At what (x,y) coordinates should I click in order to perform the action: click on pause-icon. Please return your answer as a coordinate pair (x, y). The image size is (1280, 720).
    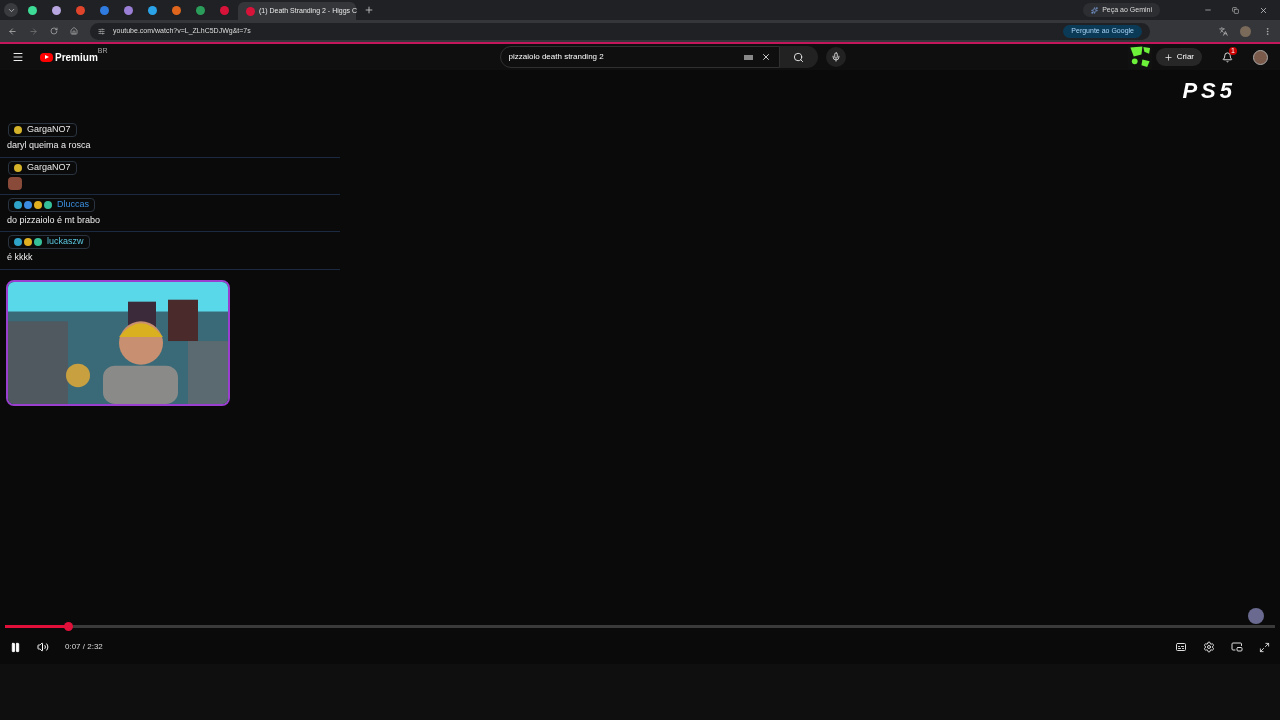
    Looking at the image, I should click on (15, 647).